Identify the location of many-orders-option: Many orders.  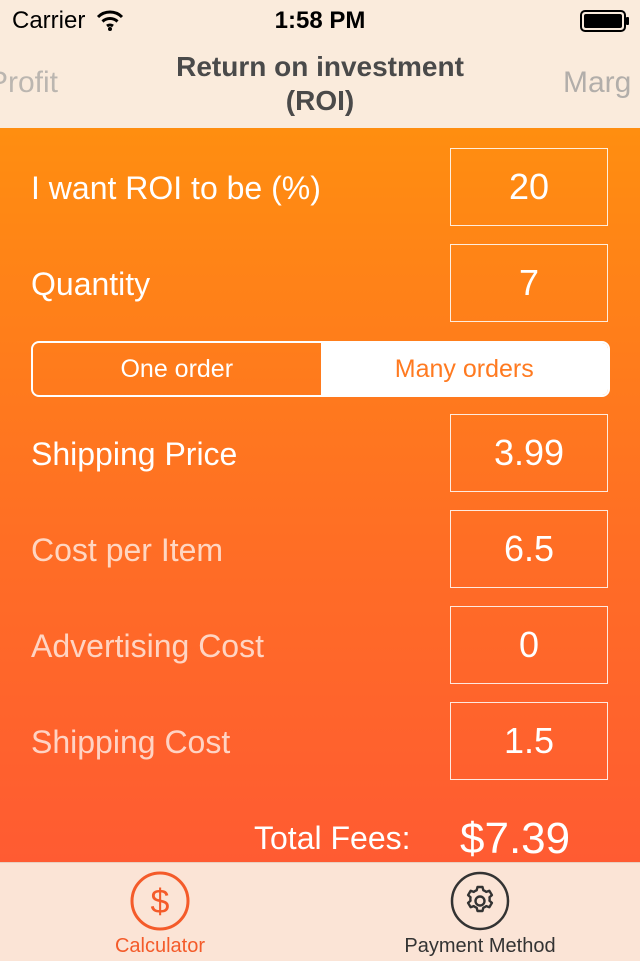
(464, 369).